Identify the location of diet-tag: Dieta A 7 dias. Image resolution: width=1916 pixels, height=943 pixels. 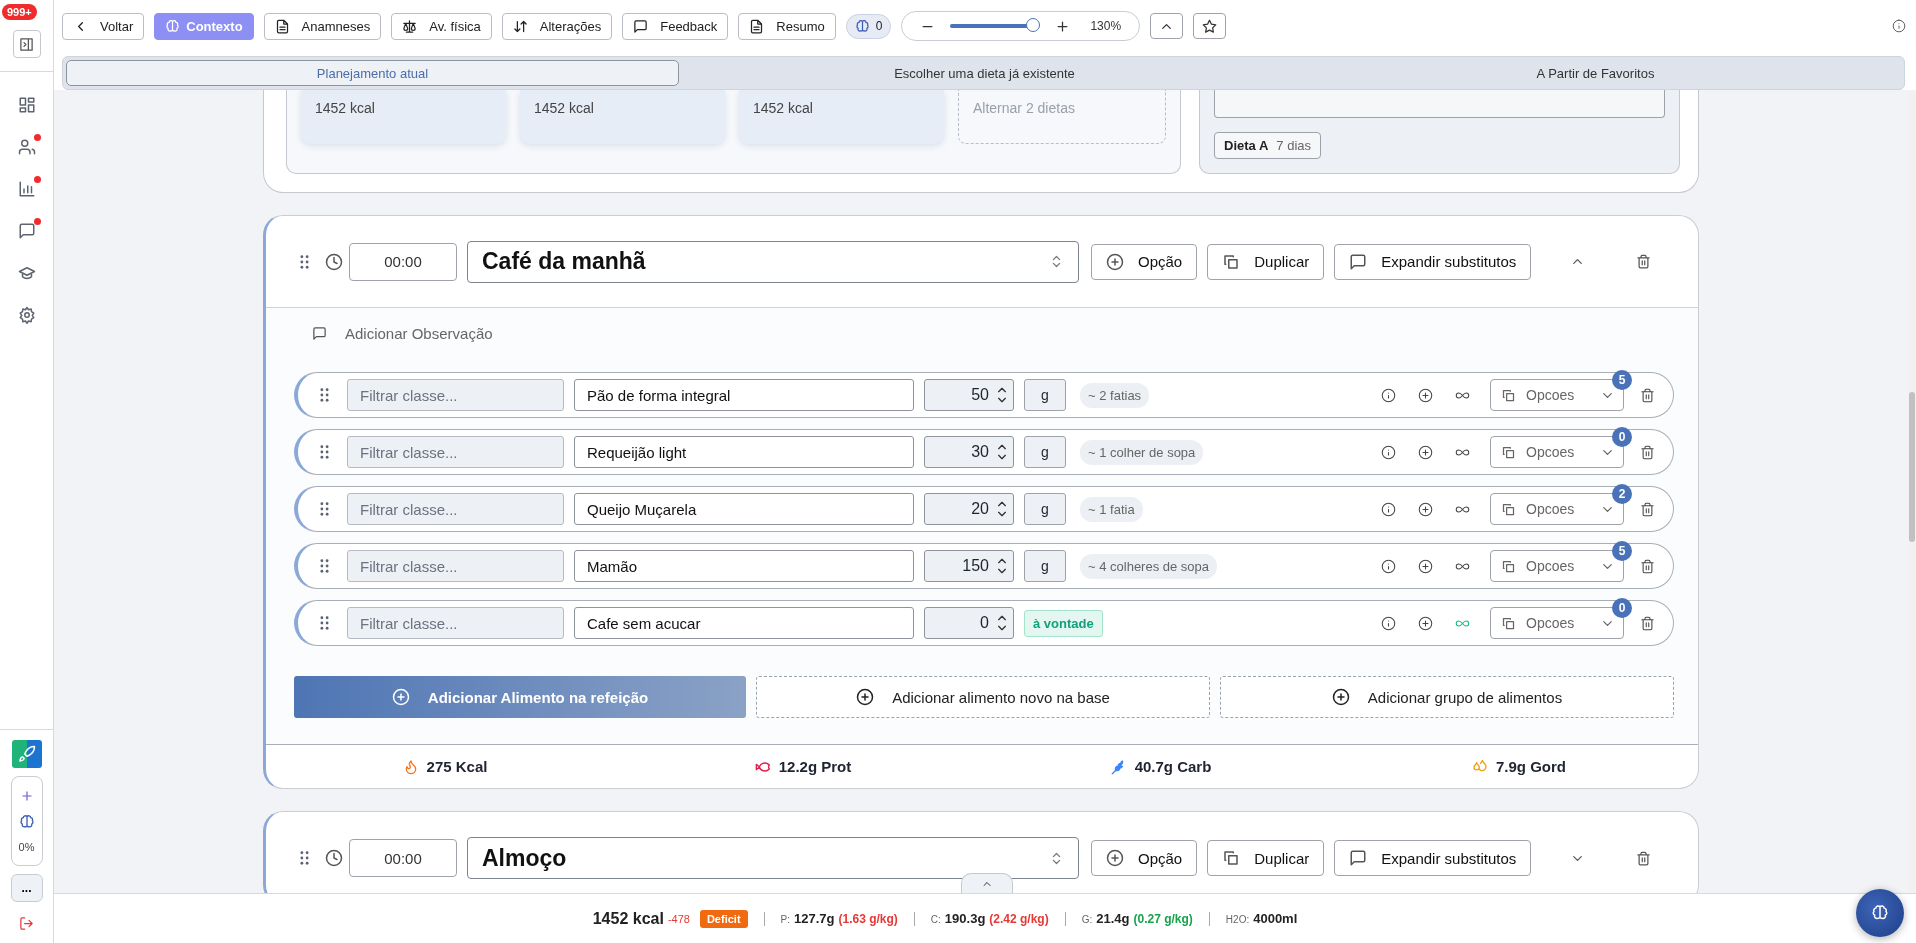
(1267, 145).